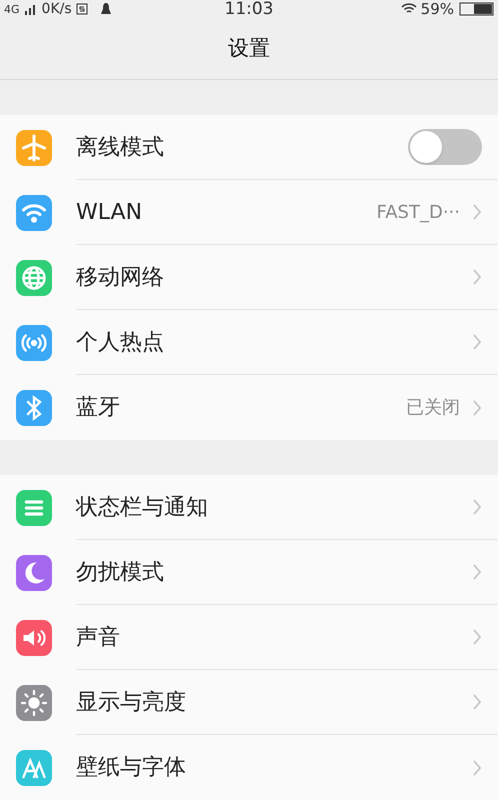 Image resolution: width=498 pixels, height=800 pixels. Describe the element at coordinates (437, 9) in the screenshot. I see `battery-percent: 59%` at that location.